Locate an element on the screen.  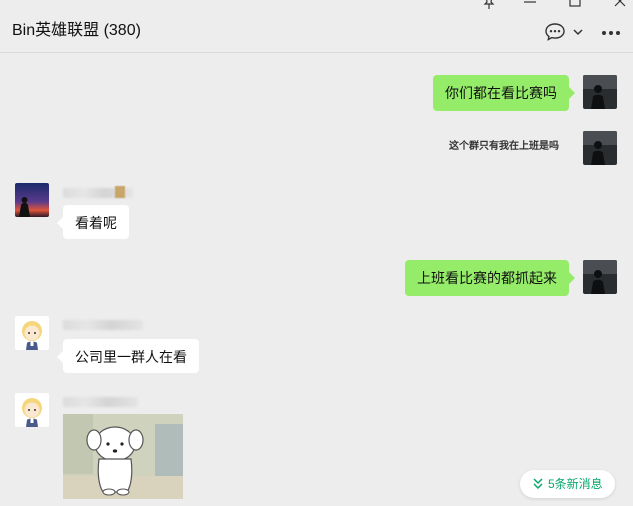
message-text: 你们都在看比赛吗 is located at coordinates (501, 93).